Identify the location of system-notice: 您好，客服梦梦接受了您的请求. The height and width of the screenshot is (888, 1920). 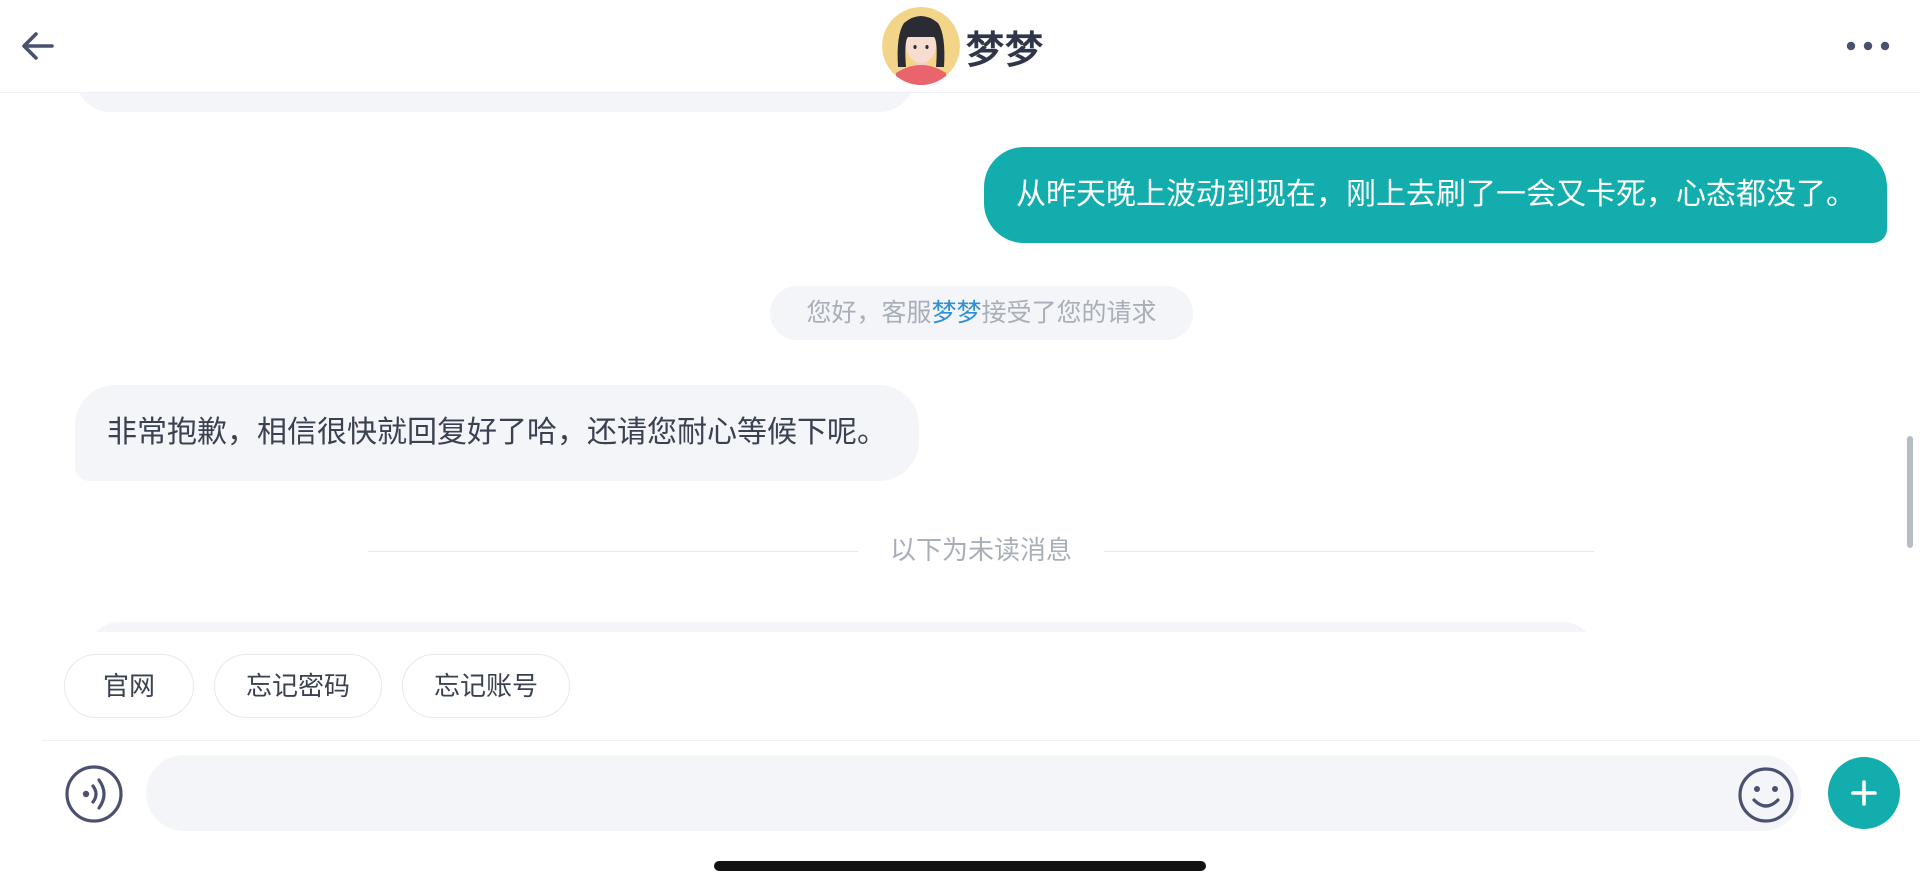
(981, 313).